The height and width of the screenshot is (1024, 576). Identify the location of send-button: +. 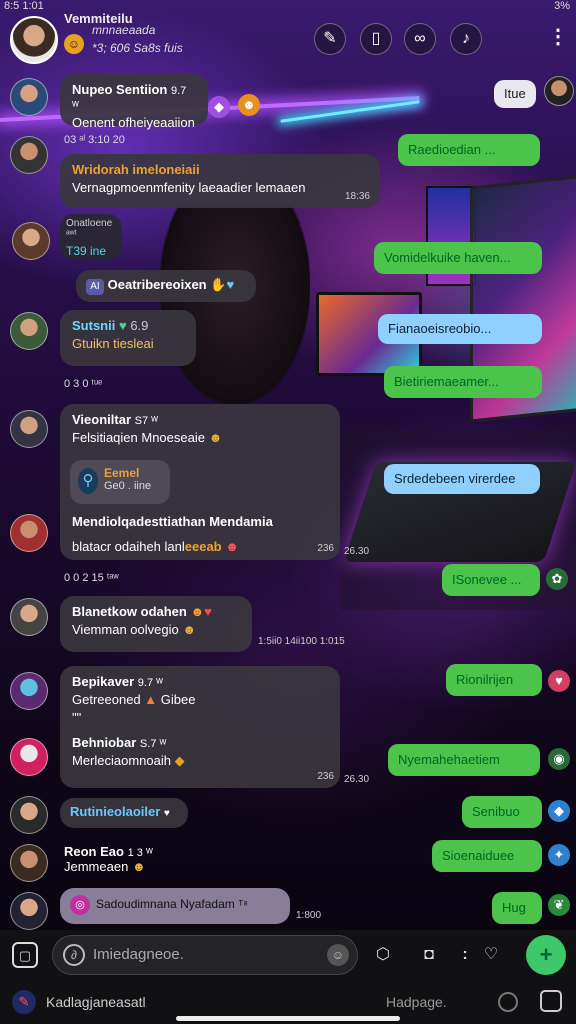
(546, 955).